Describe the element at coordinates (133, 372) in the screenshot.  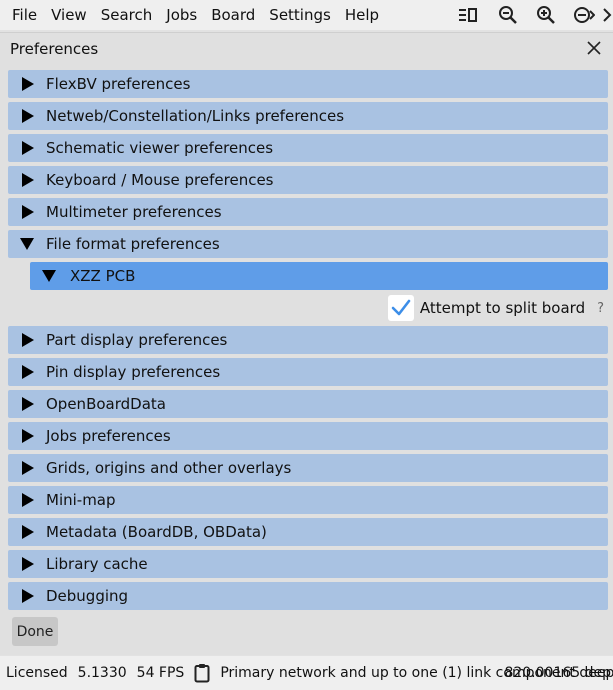
I see `section-label: Pin display preferences` at that location.